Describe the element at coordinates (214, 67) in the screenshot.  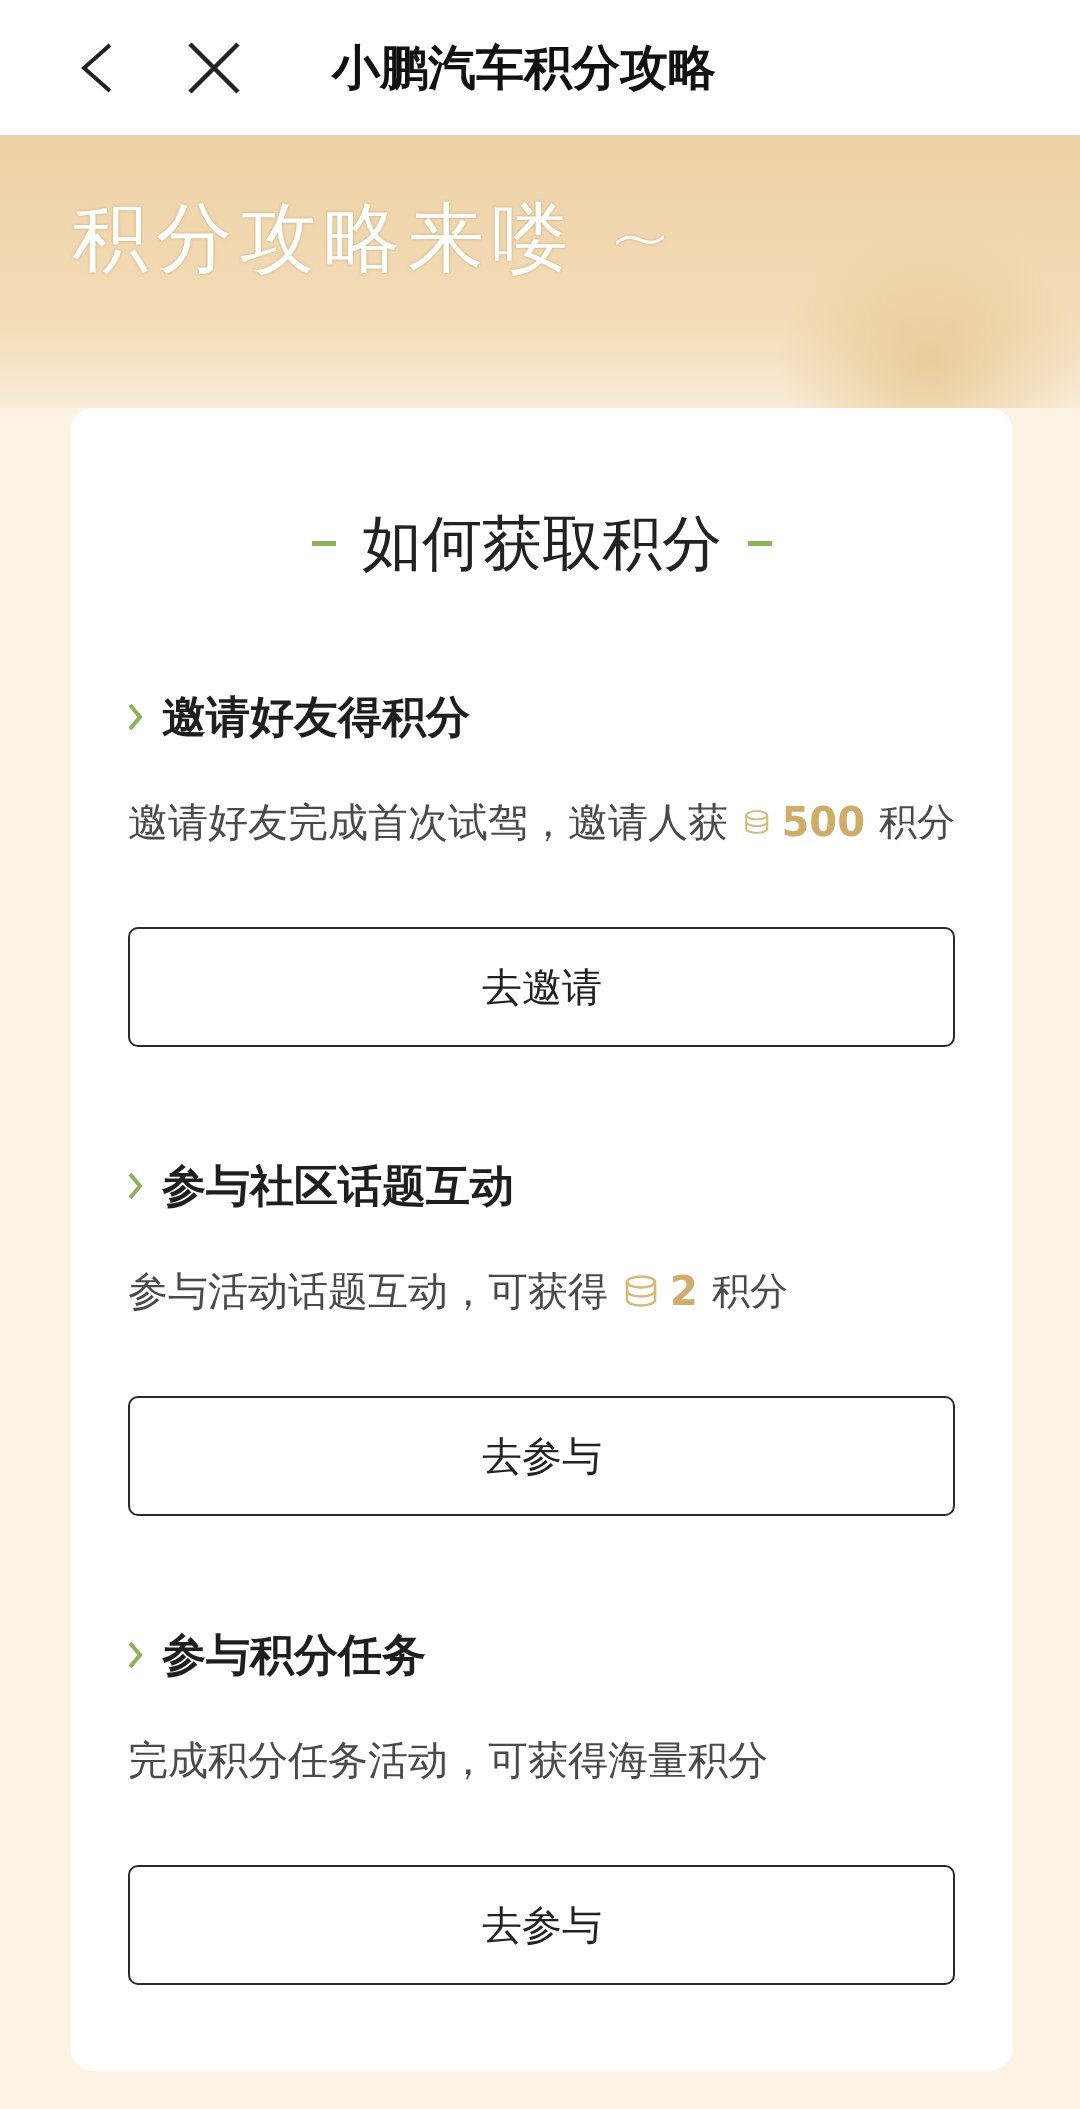
I see `close-icon` at that location.